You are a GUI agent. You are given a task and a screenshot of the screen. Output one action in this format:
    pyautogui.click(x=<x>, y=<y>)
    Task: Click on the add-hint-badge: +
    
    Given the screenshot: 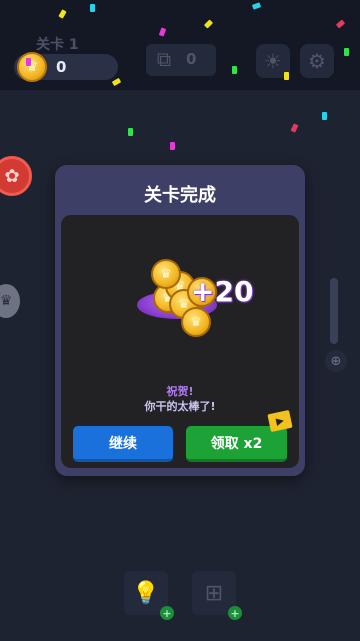 What is the action you would take?
    pyautogui.click(x=167, y=613)
    